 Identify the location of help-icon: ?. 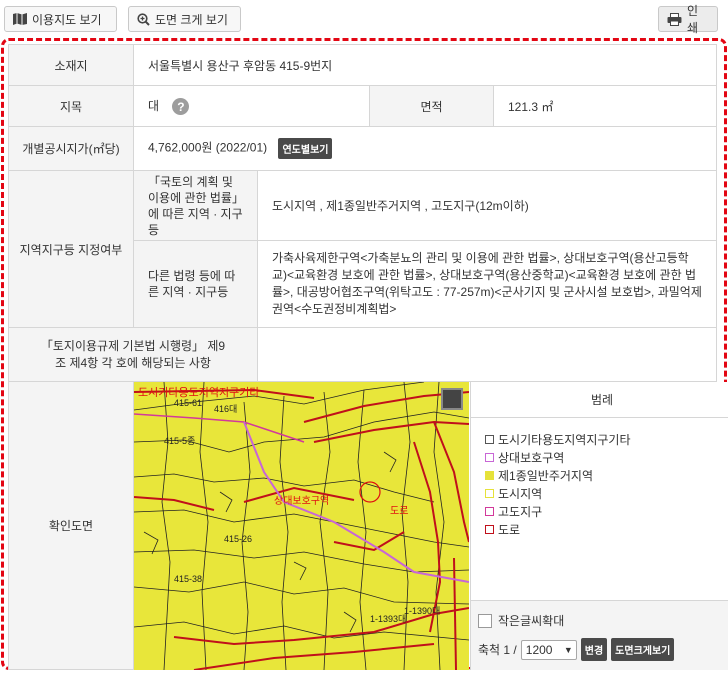
(181, 107).